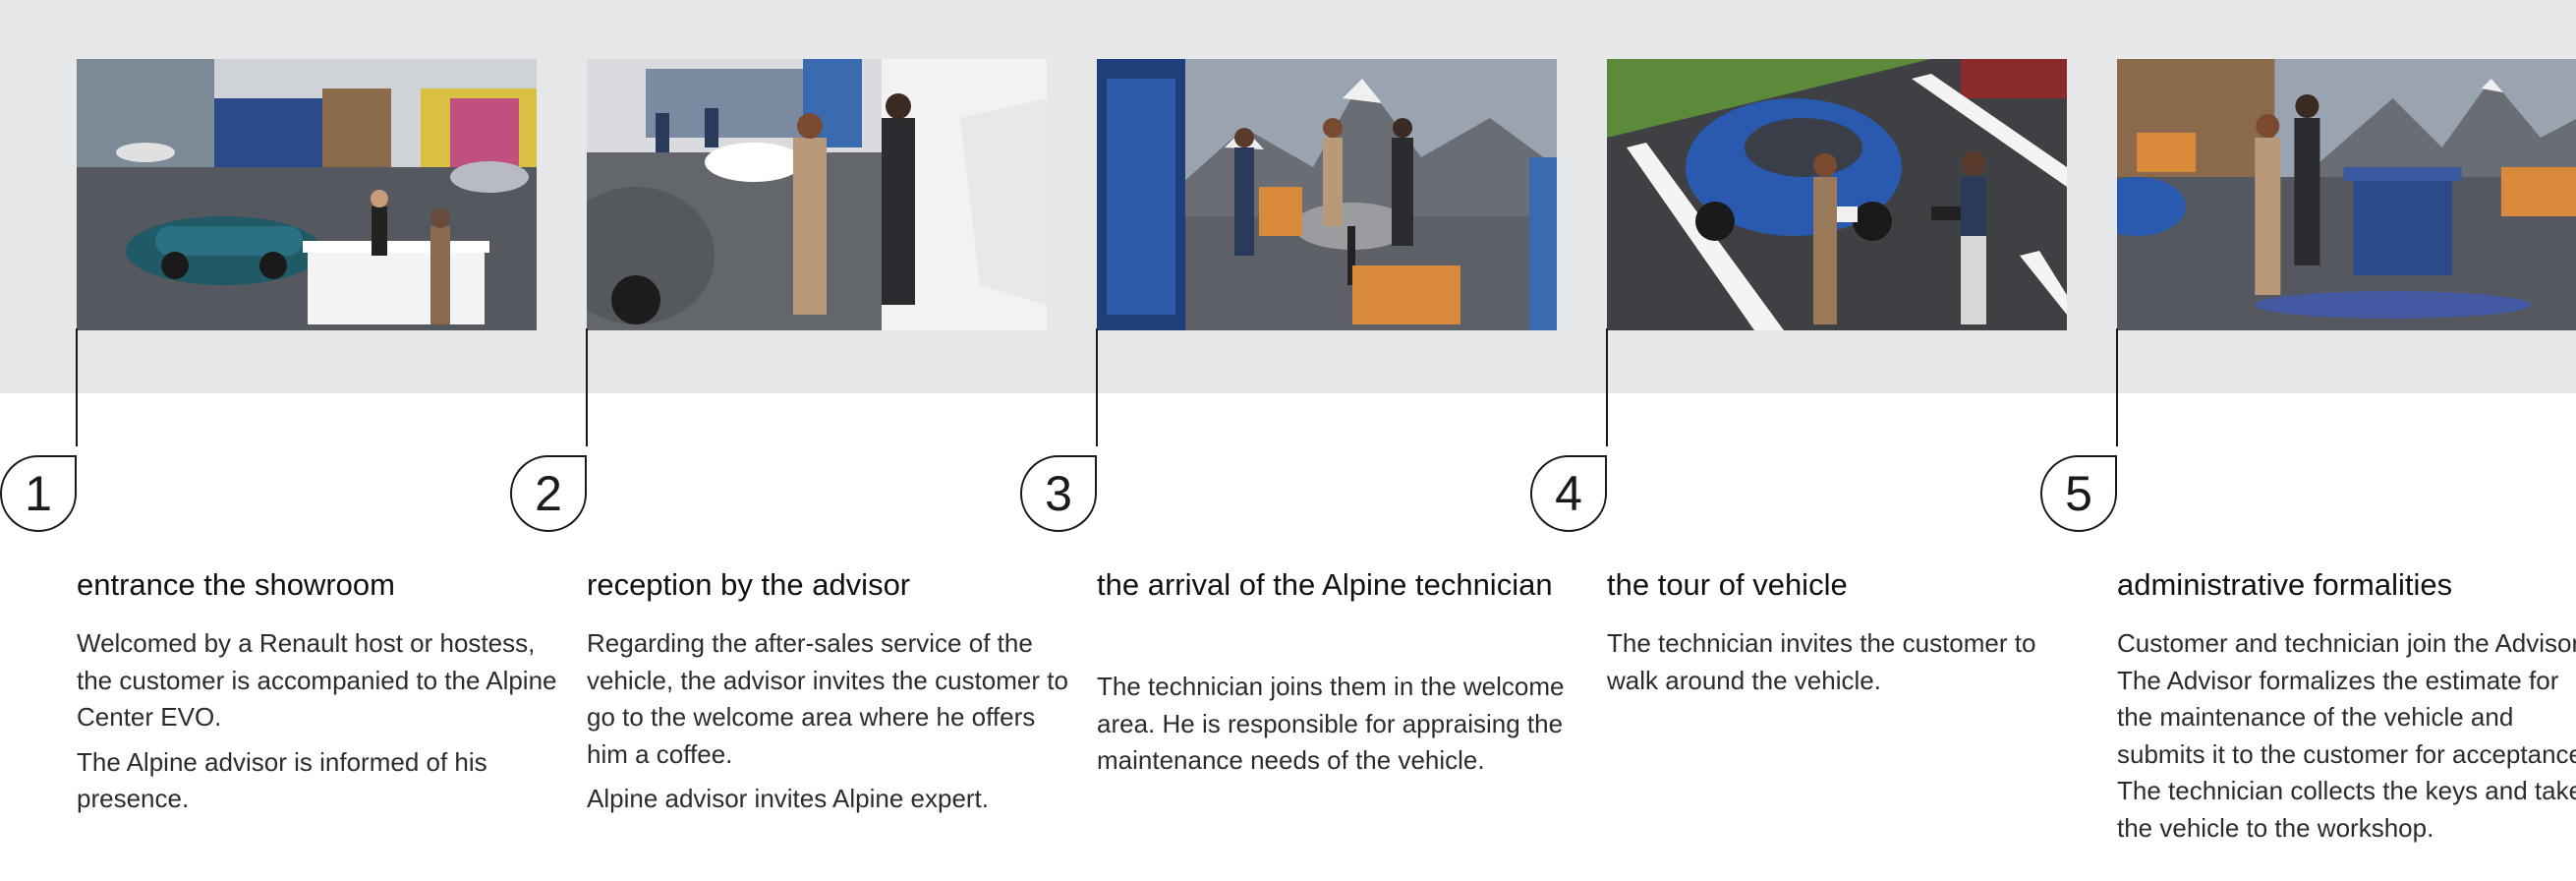 This screenshot has height=881, width=2576. What do you see at coordinates (749, 584) in the screenshot?
I see `step-2-title: reception by the advisor` at bounding box center [749, 584].